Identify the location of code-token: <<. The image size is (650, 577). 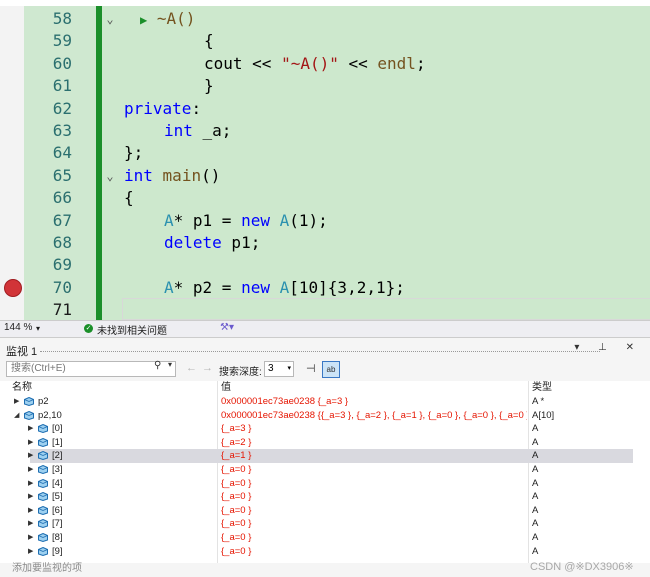
(358, 63).